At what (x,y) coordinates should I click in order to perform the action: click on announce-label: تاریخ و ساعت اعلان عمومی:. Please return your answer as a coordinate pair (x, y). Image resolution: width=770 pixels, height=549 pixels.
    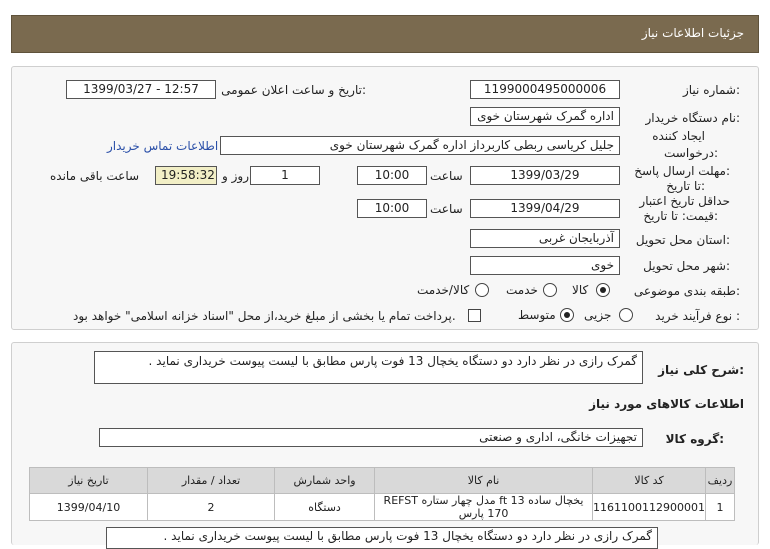
    Looking at the image, I should click on (293, 90).